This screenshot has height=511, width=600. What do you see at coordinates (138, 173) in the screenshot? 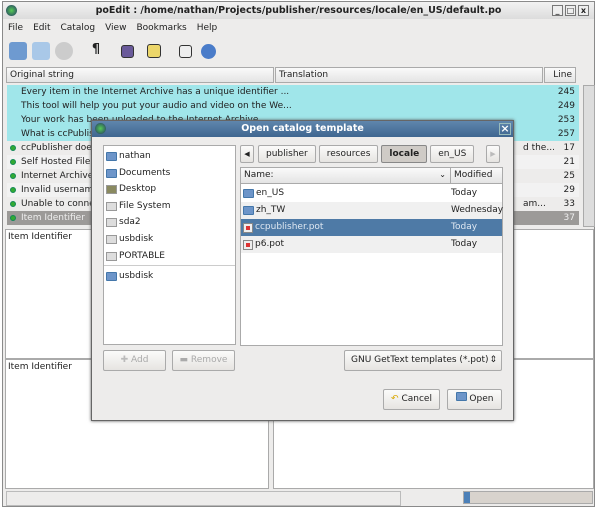
I see `place-item: Documents` at bounding box center [138, 173].